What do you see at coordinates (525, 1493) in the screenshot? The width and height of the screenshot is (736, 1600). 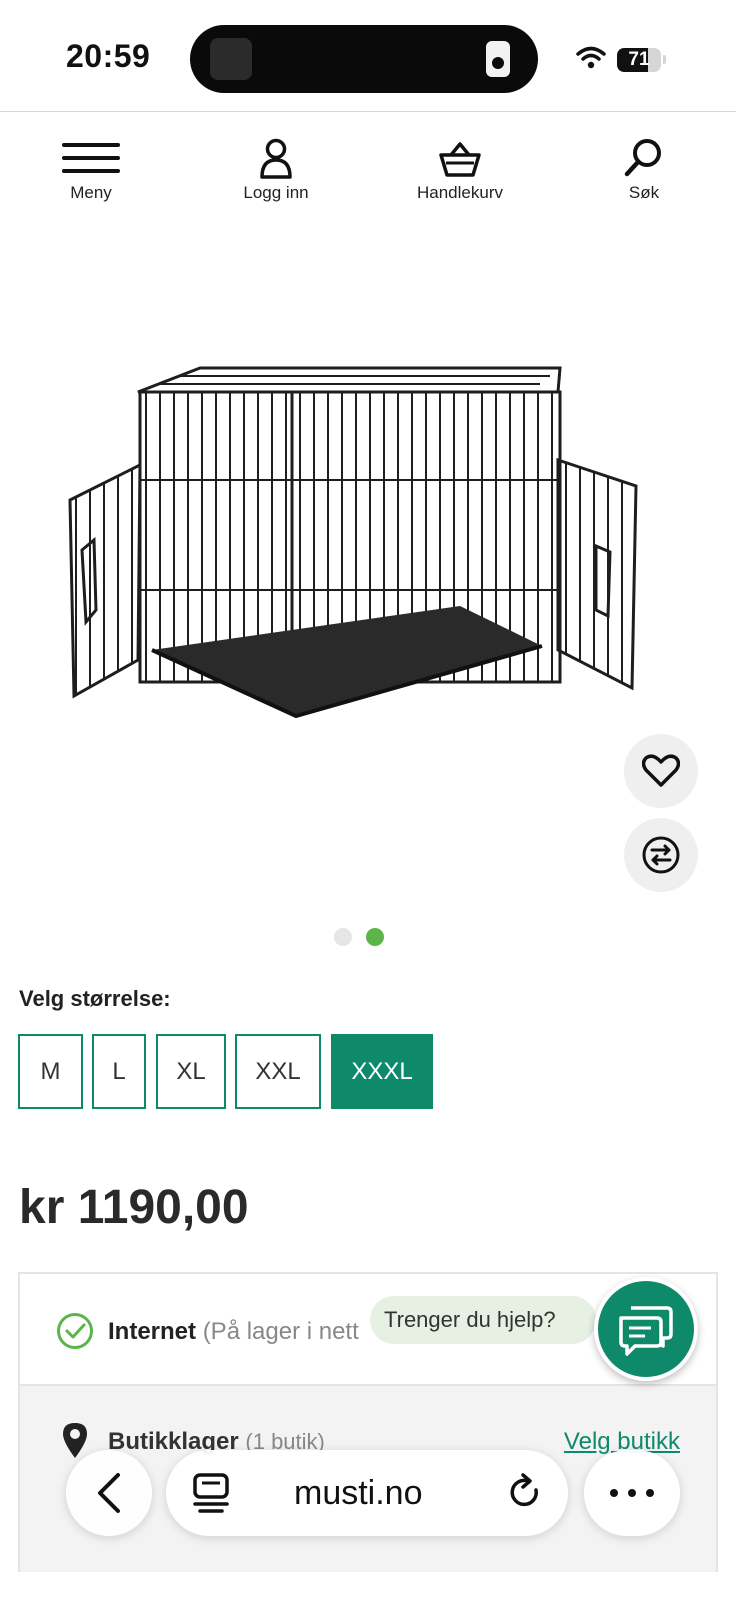 I see `reload-icon` at bounding box center [525, 1493].